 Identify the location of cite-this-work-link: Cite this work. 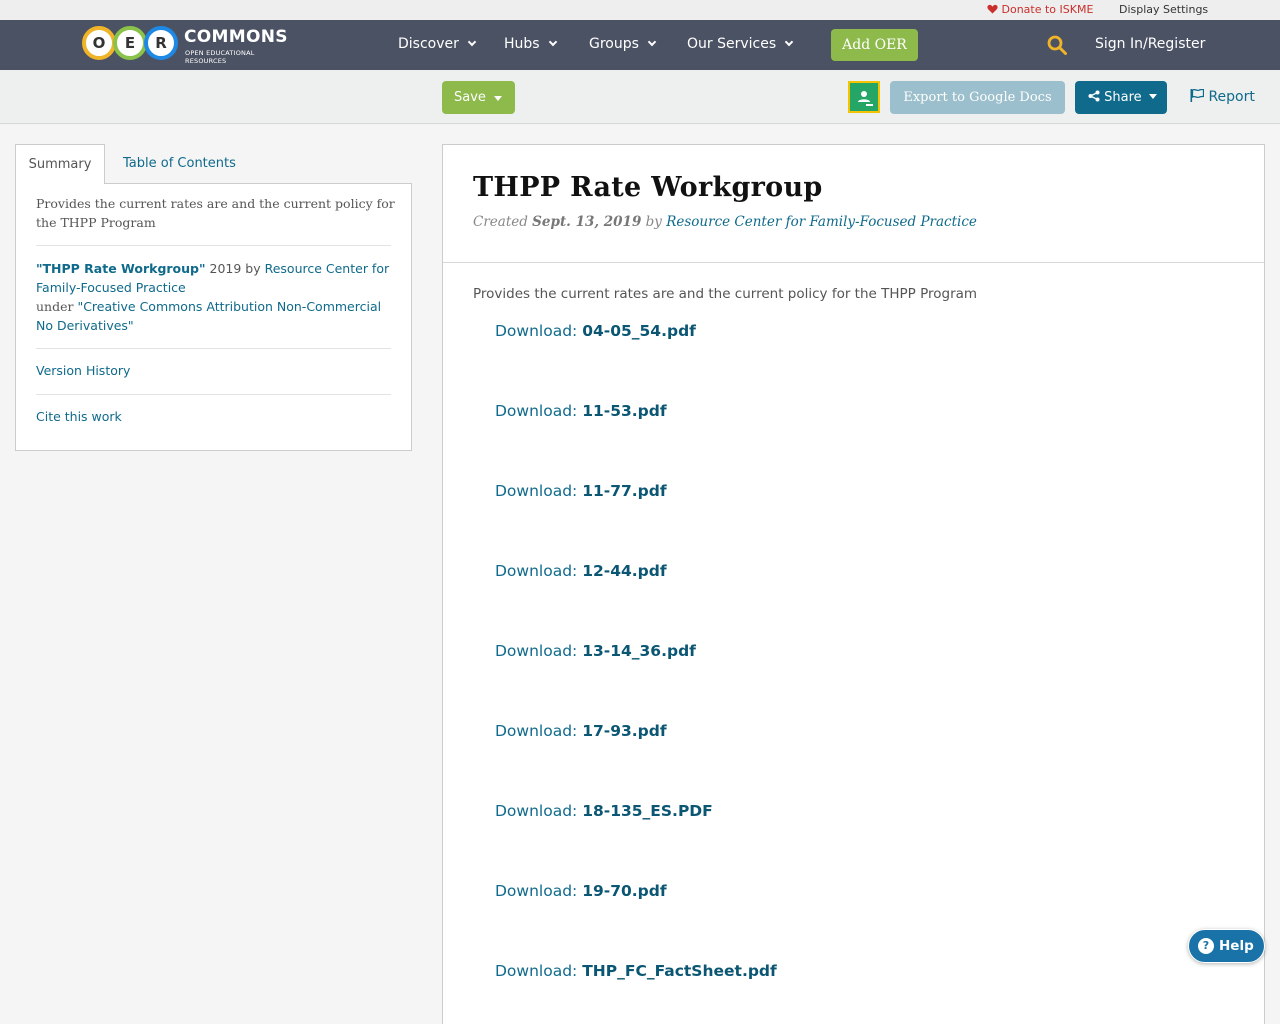
(79, 416).